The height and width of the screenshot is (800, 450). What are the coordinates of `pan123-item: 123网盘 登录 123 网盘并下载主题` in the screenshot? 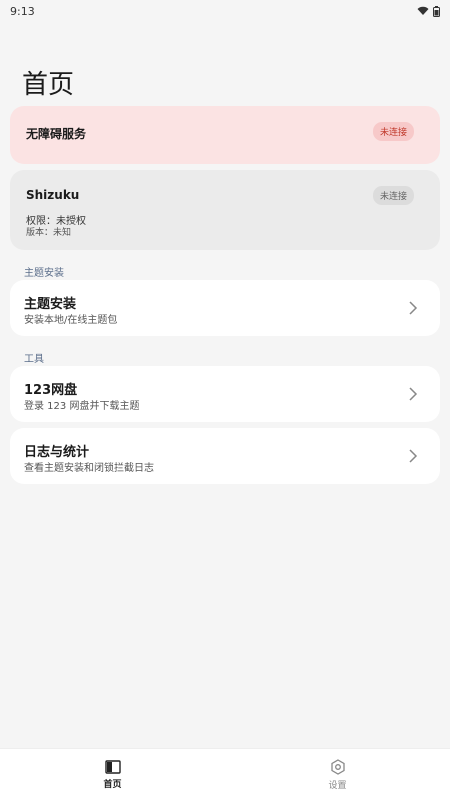 It's located at (225, 394).